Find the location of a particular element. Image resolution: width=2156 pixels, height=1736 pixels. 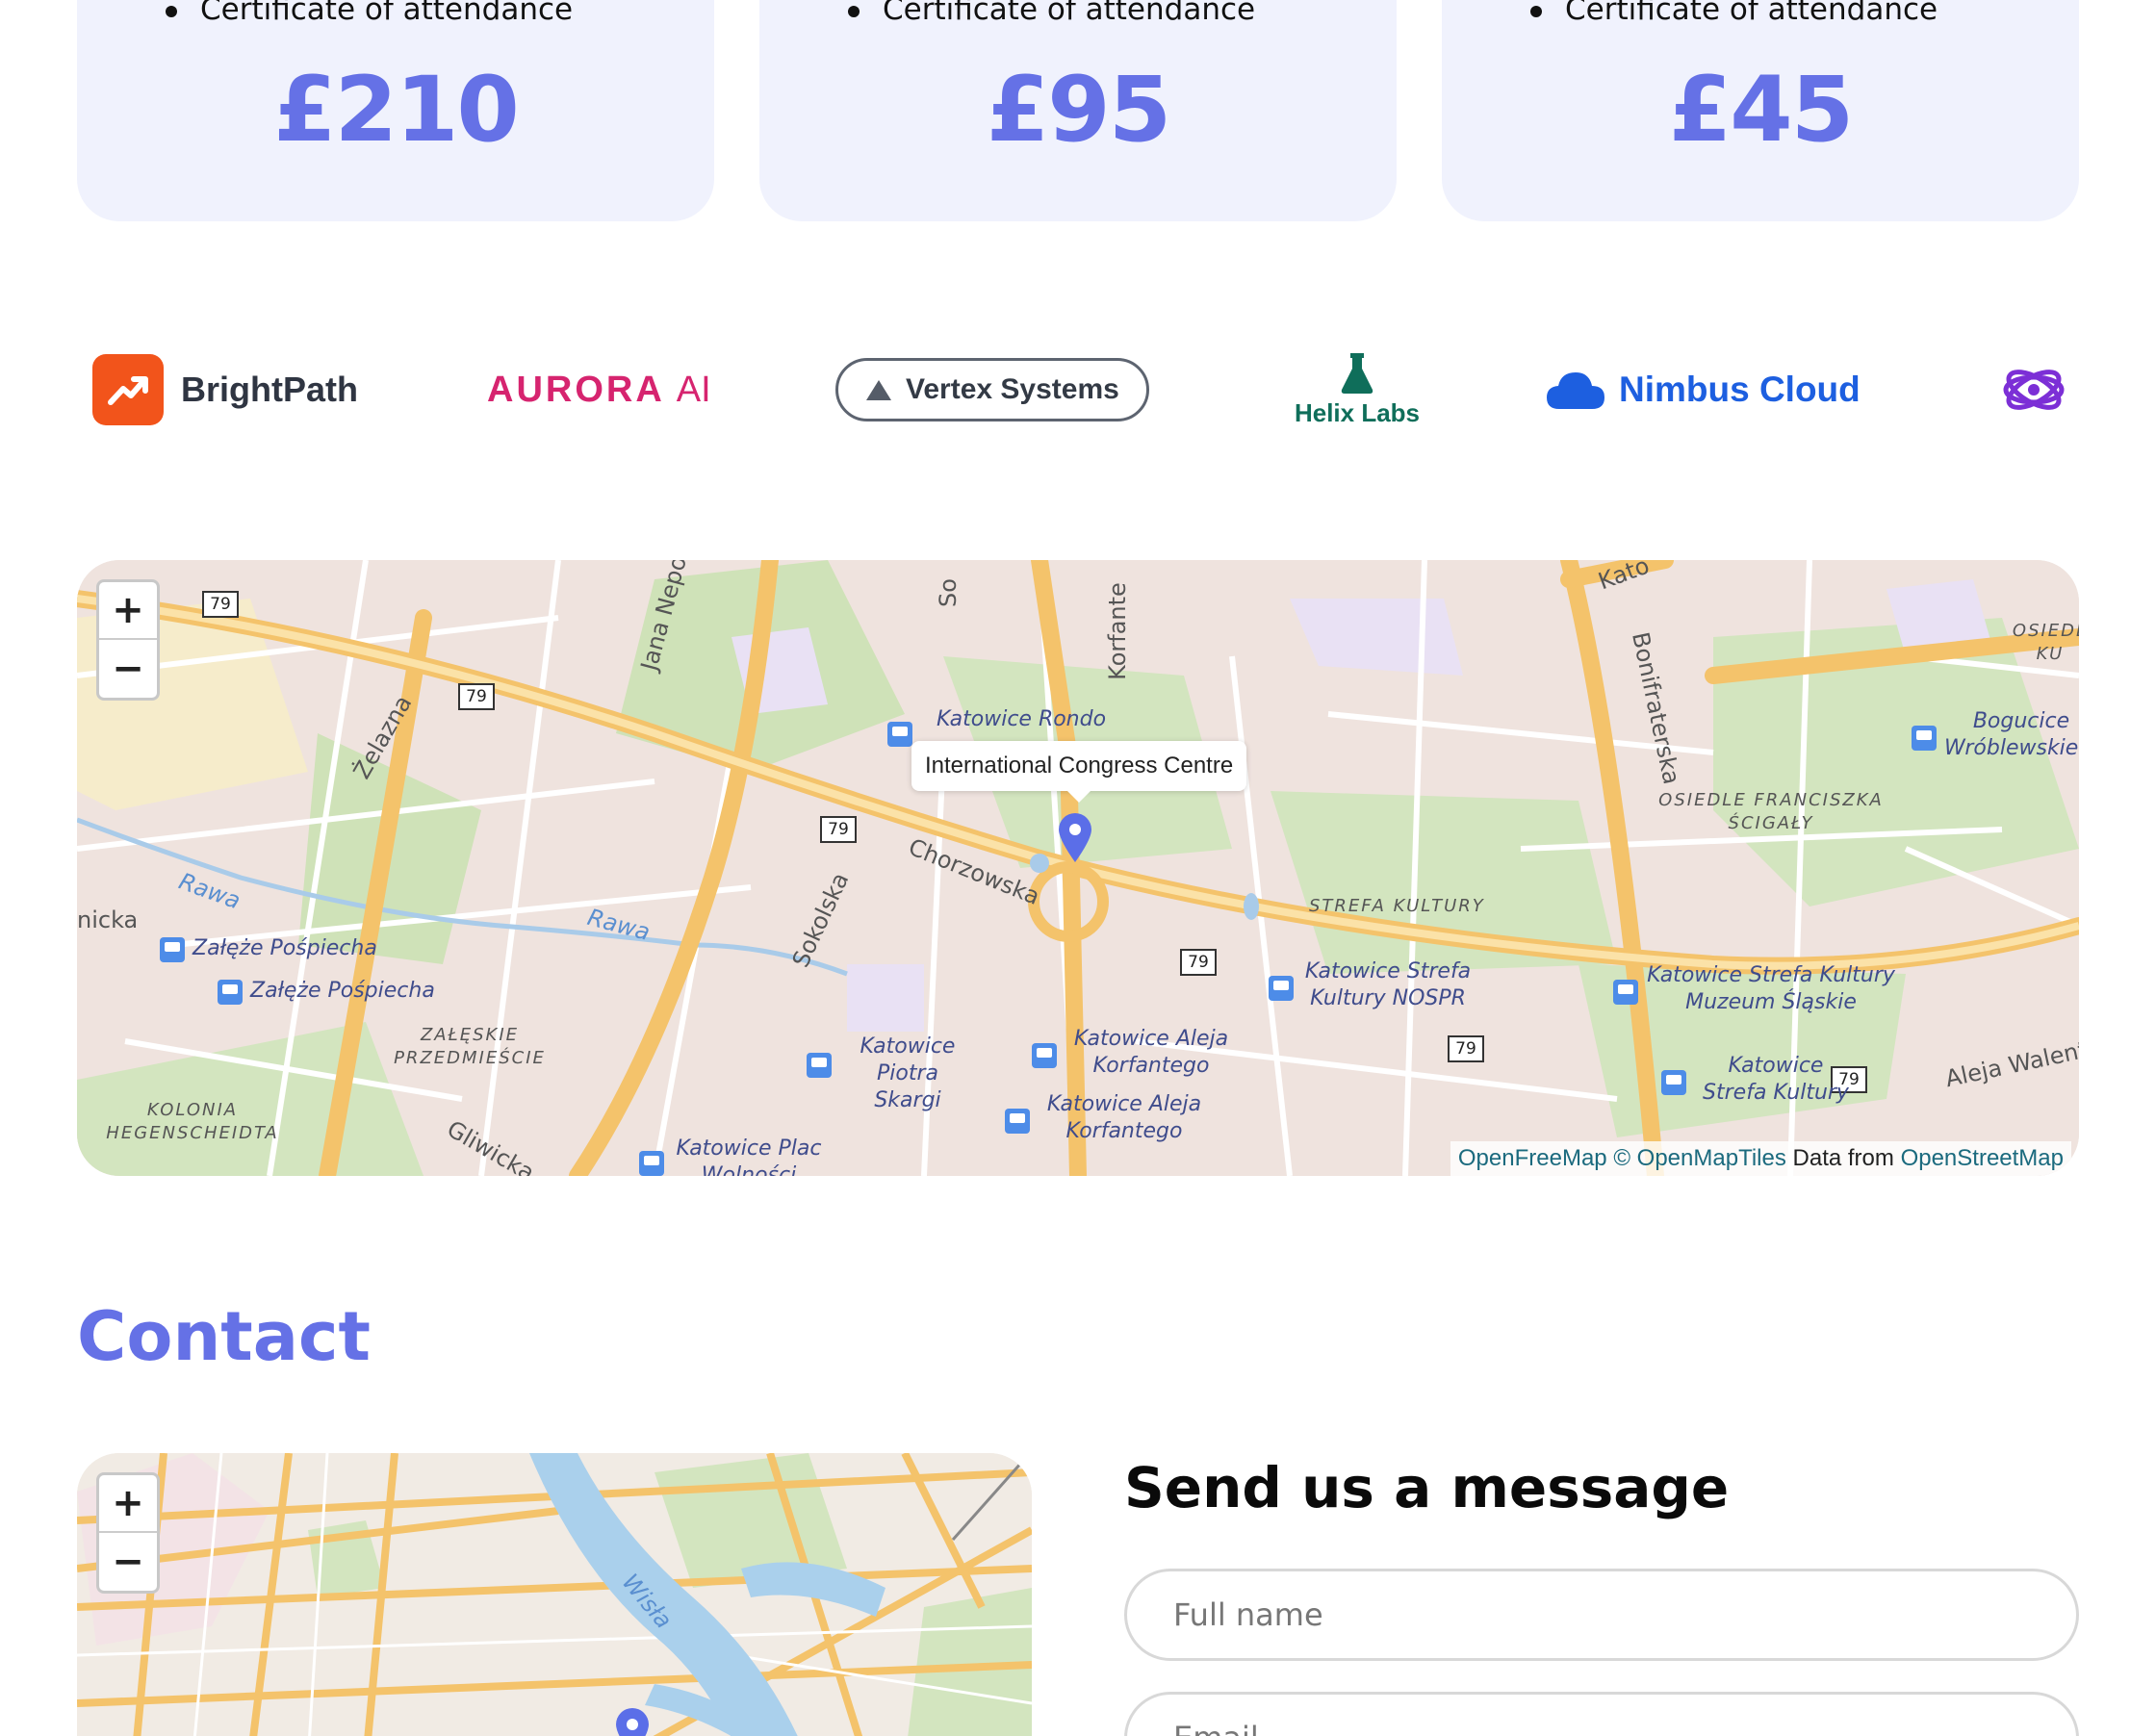

brightpath-logo: BrightPath is located at coordinates (225, 389).